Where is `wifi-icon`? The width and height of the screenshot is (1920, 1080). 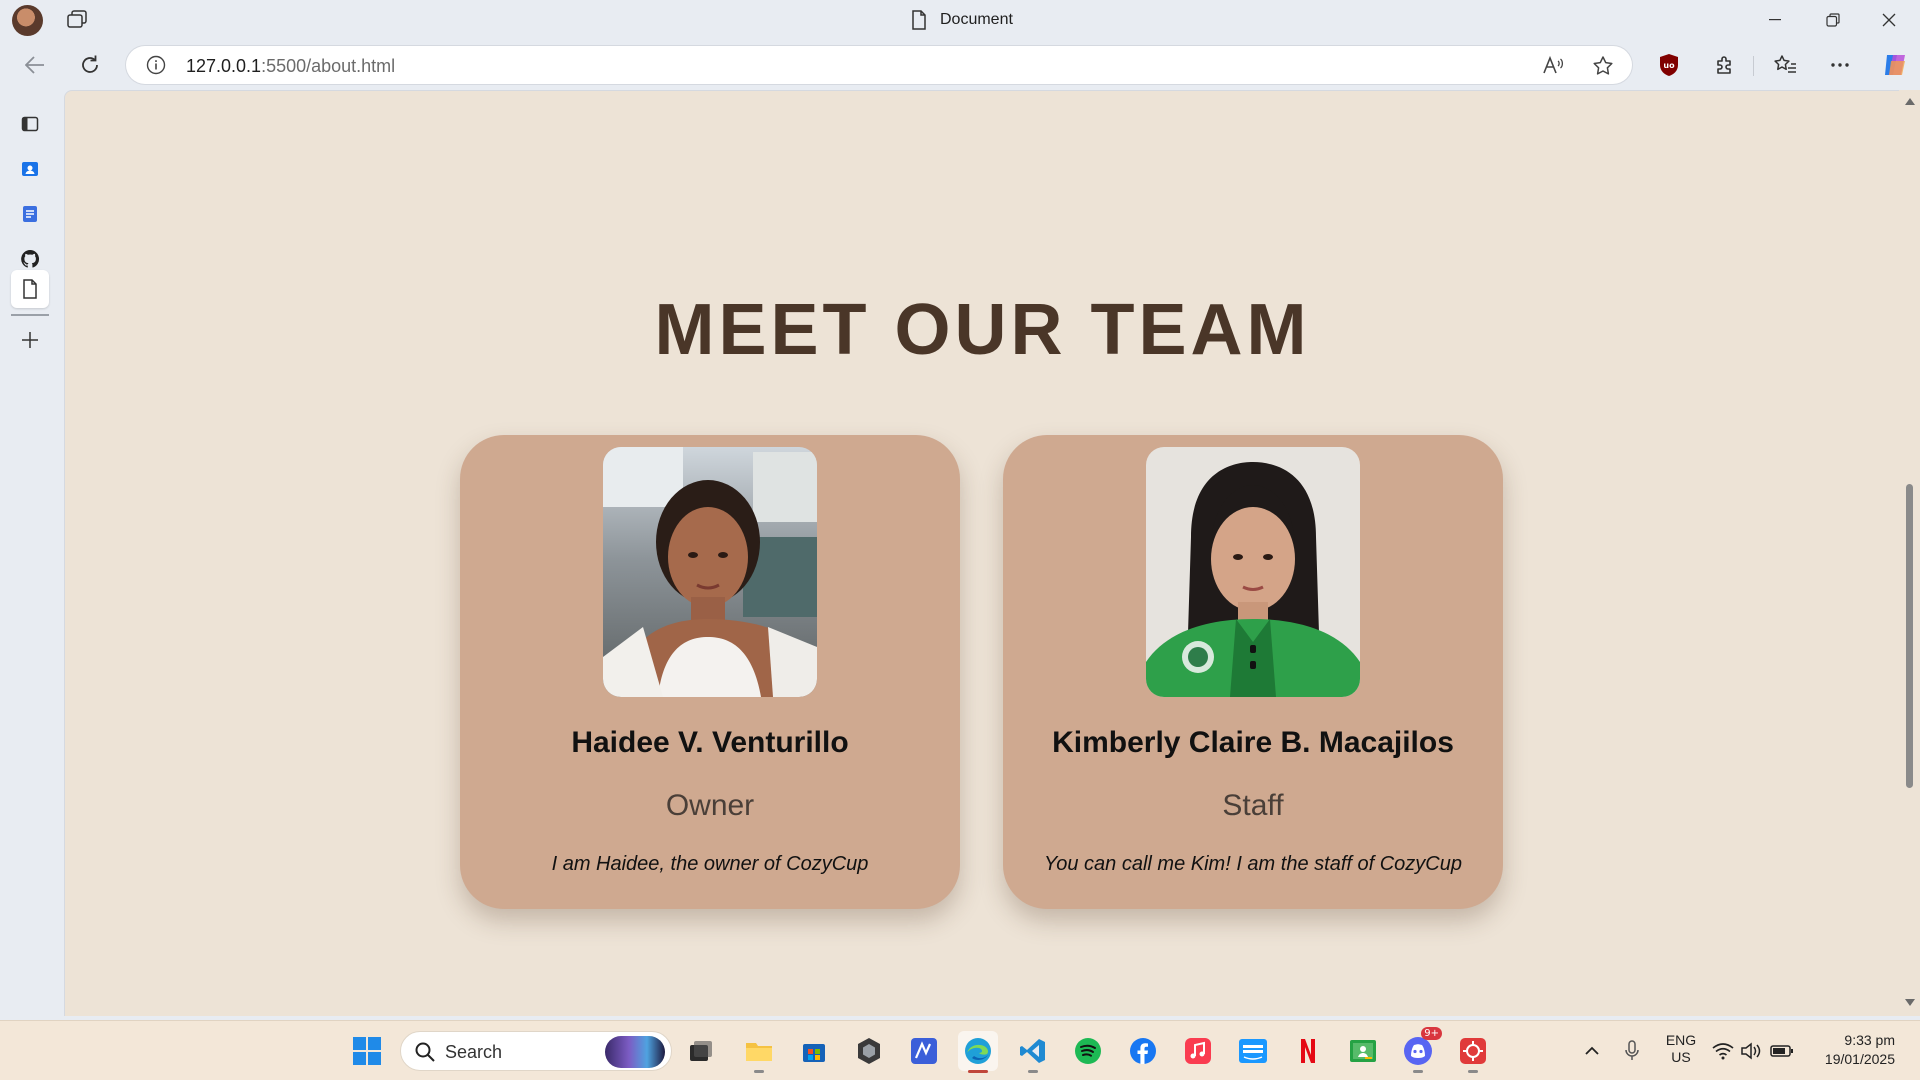
wifi-icon is located at coordinates (1723, 1051).